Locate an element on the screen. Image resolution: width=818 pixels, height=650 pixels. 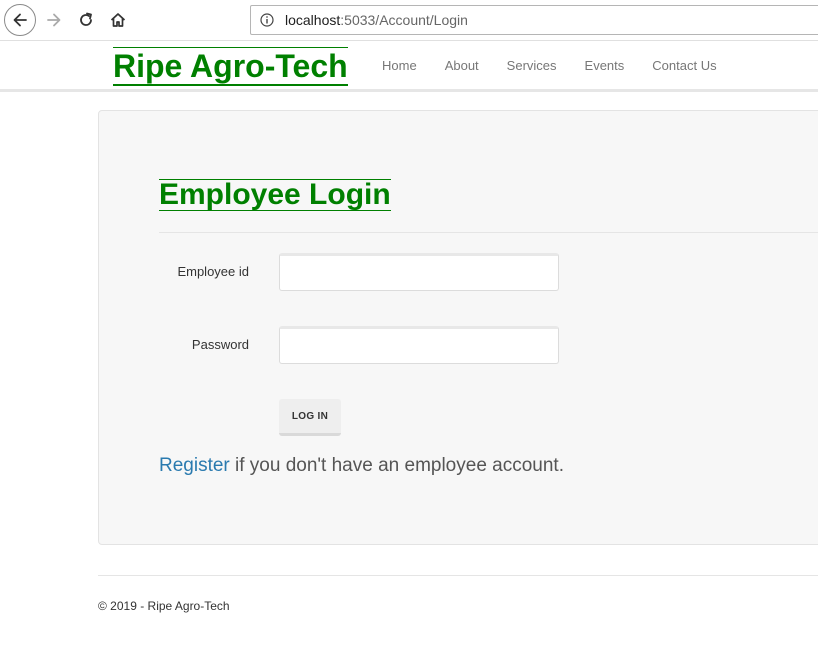
login-button: LOG IN is located at coordinates (310, 417).